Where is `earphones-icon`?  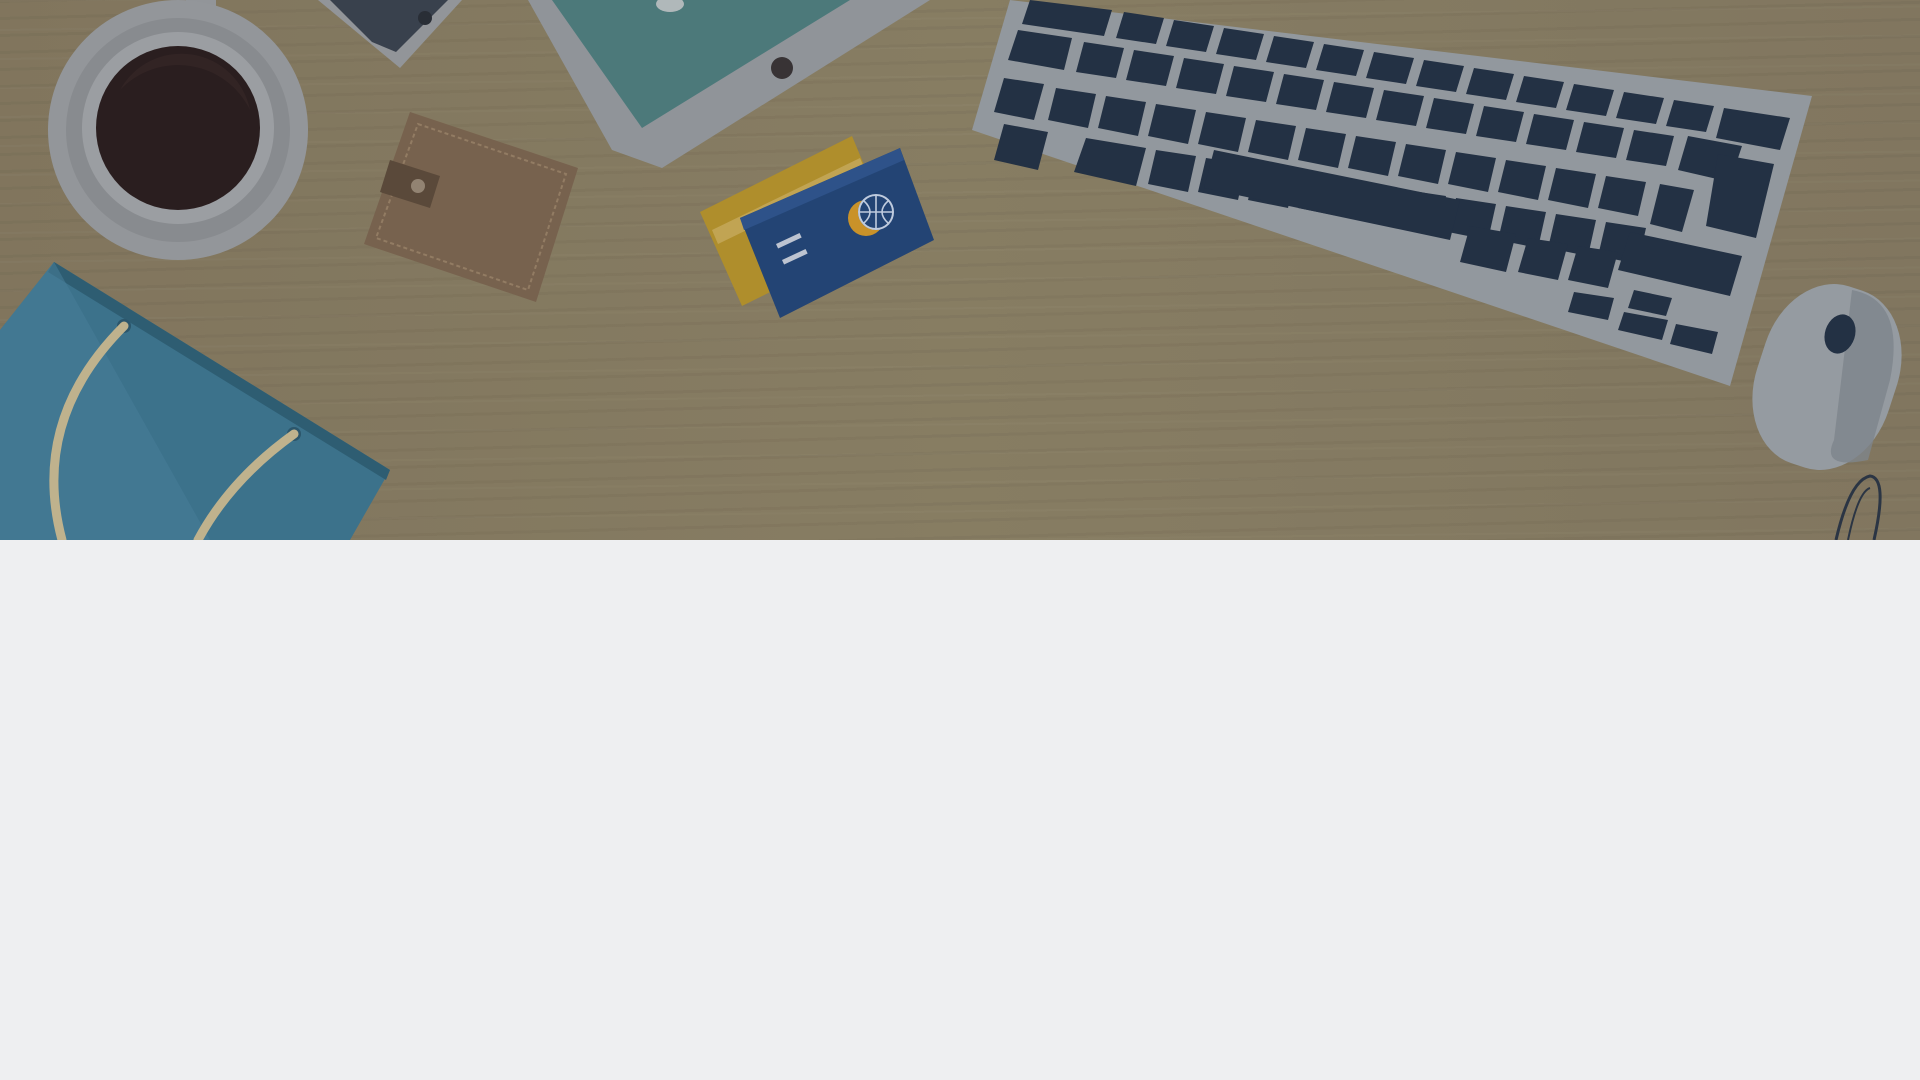 earphones-icon is located at coordinates (1858, 507).